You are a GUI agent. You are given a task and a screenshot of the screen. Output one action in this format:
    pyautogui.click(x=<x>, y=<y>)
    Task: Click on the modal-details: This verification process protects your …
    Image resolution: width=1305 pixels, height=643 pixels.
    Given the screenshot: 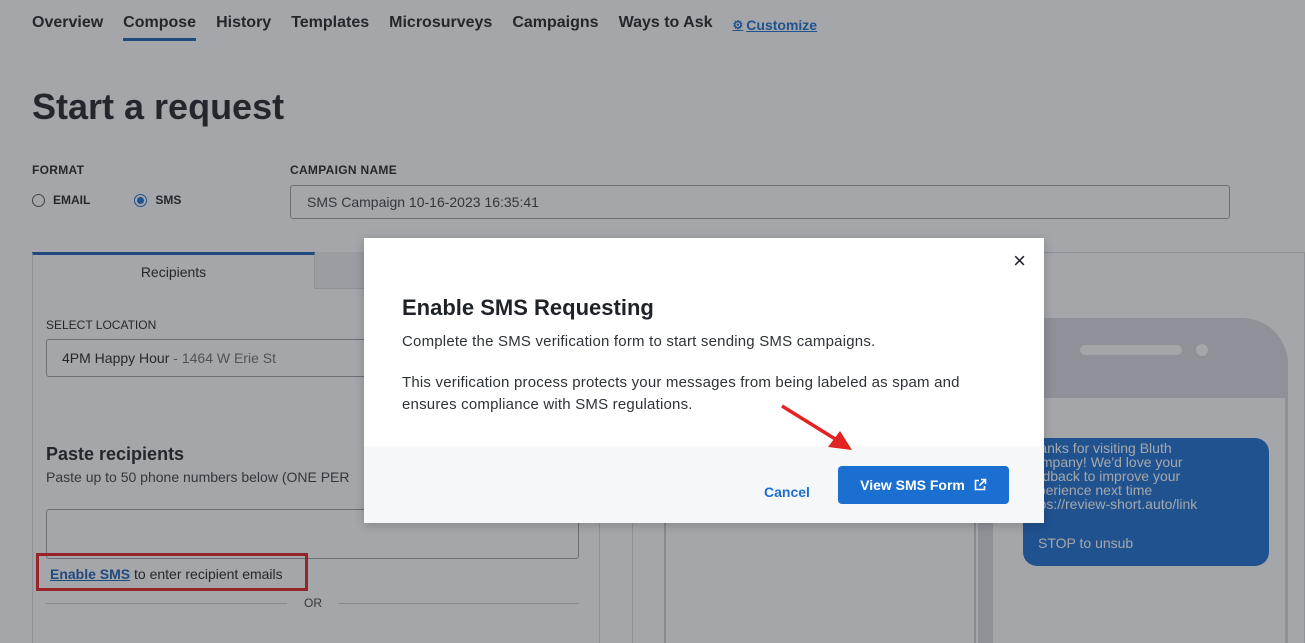 What is the action you would take?
    pyautogui.click(x=681, y=393)
    